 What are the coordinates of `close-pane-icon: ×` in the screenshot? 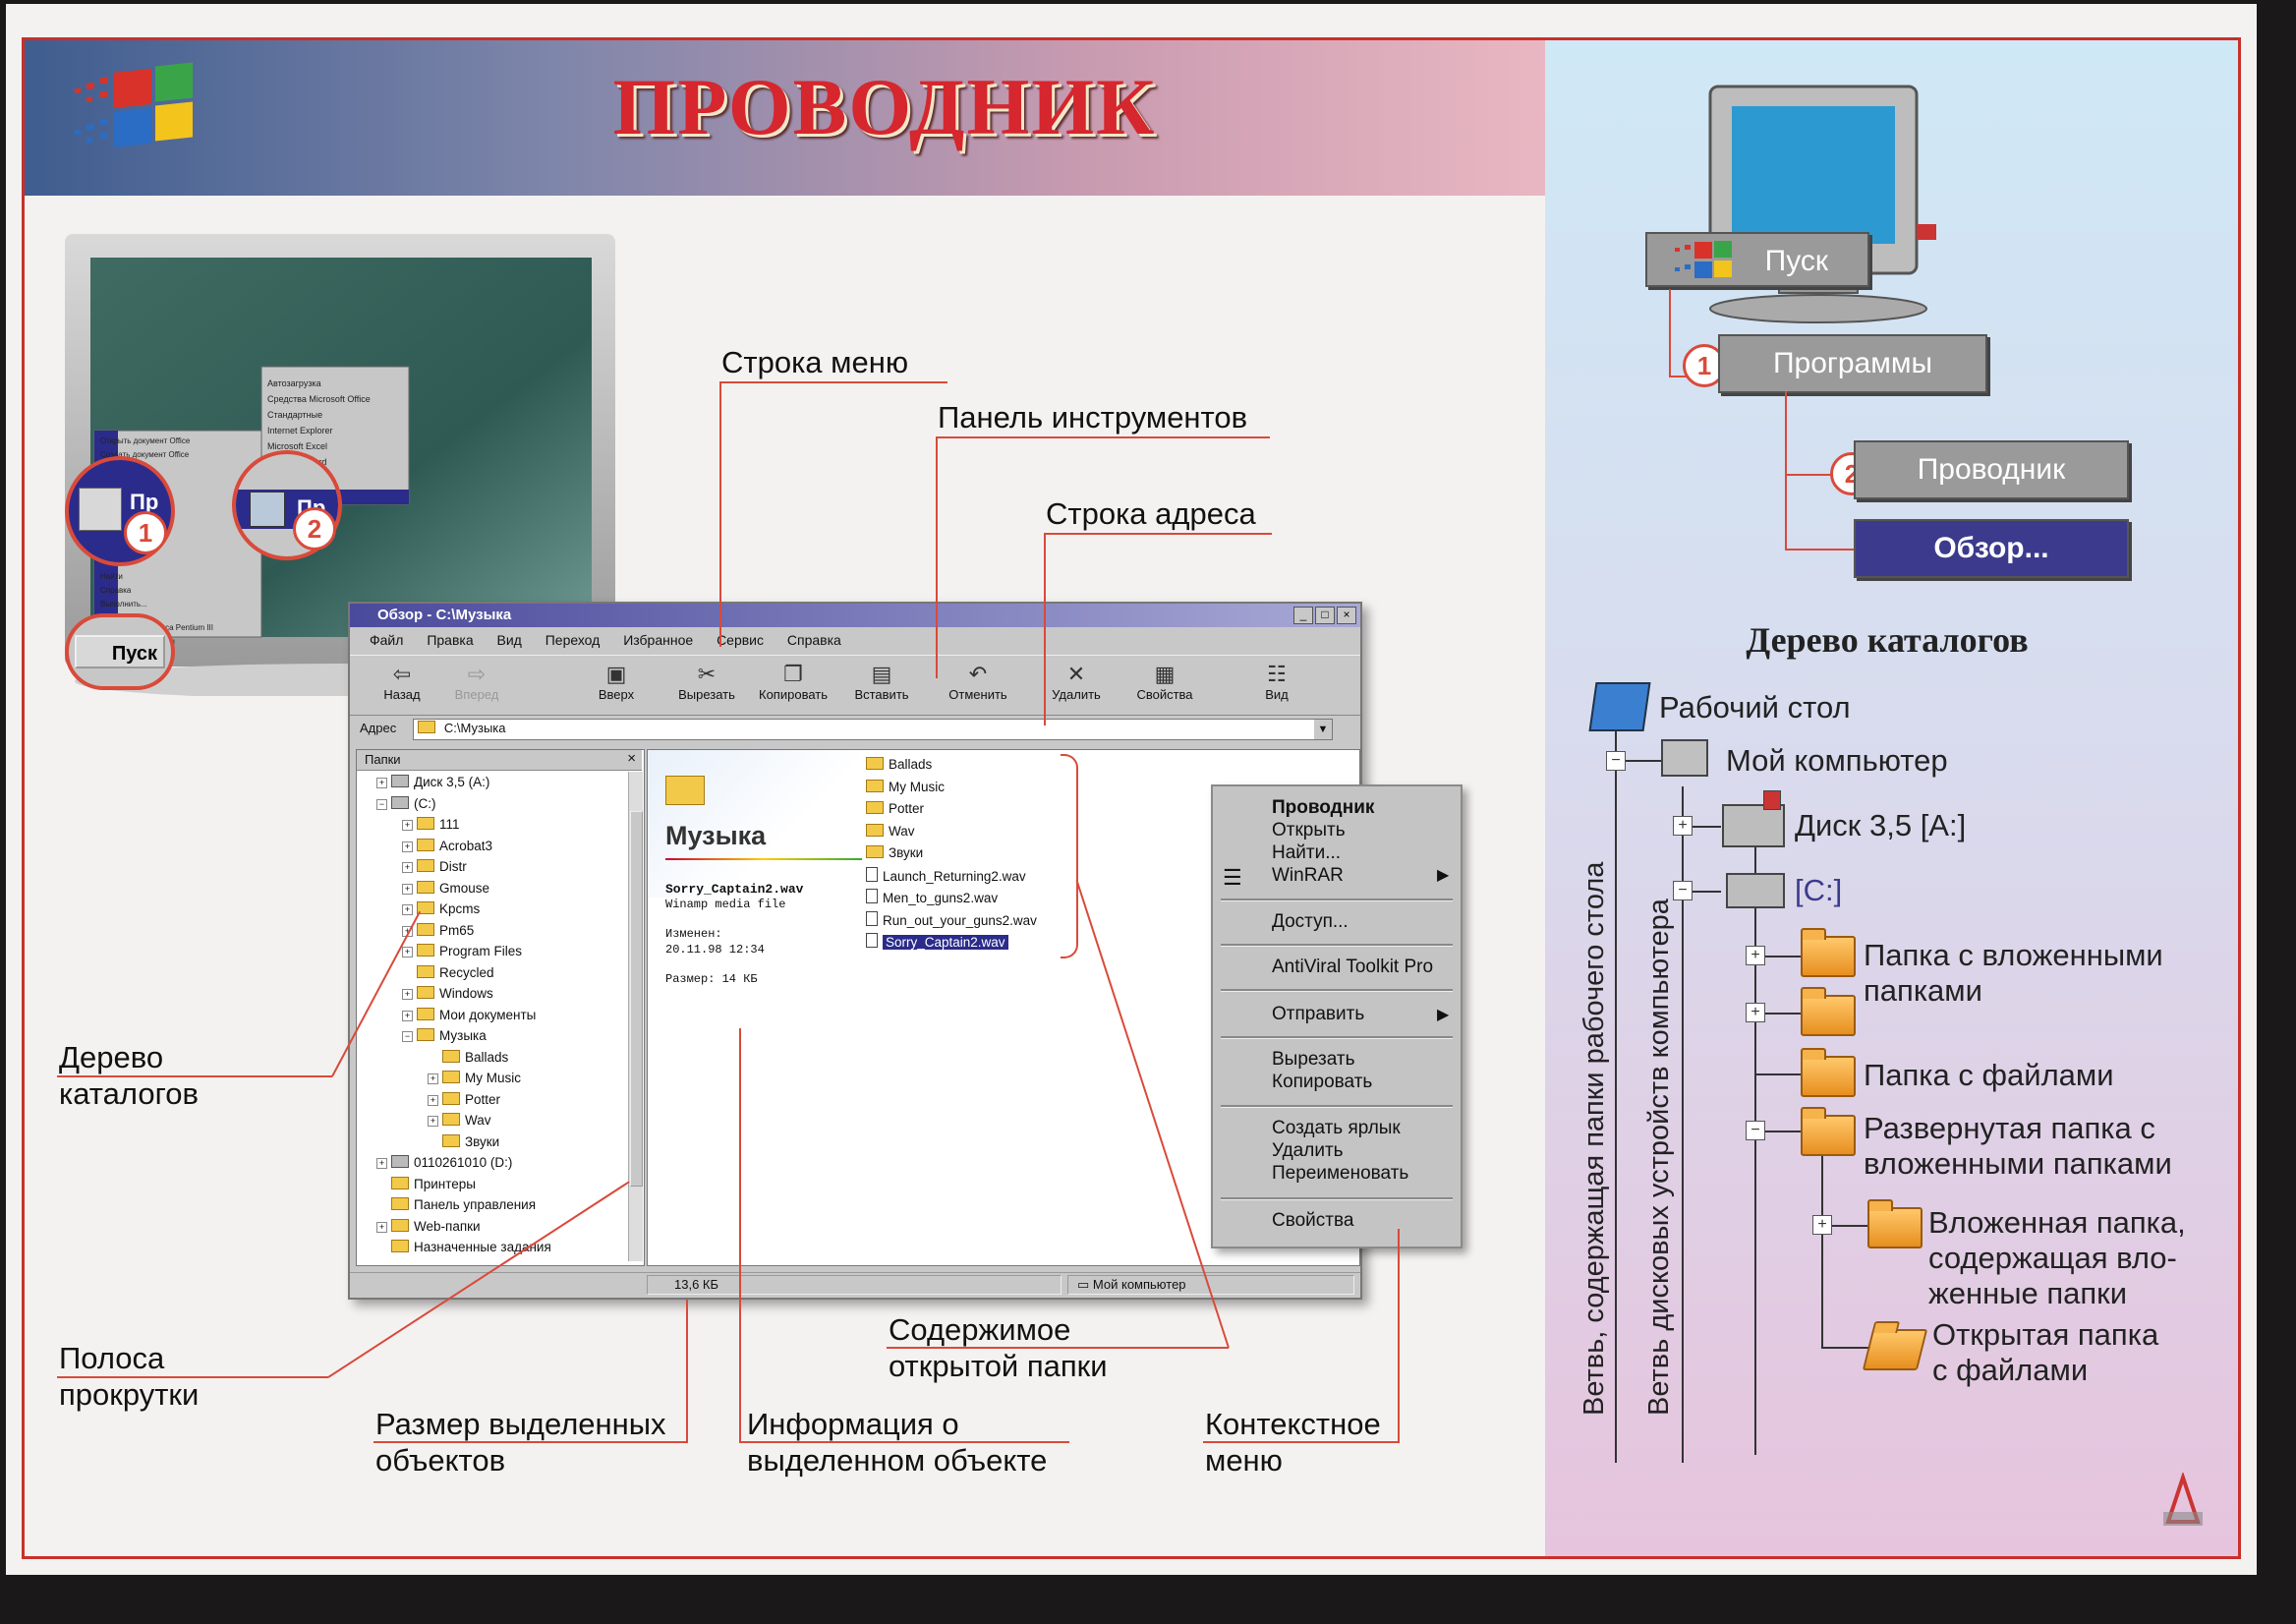 It's located at (632, 758).